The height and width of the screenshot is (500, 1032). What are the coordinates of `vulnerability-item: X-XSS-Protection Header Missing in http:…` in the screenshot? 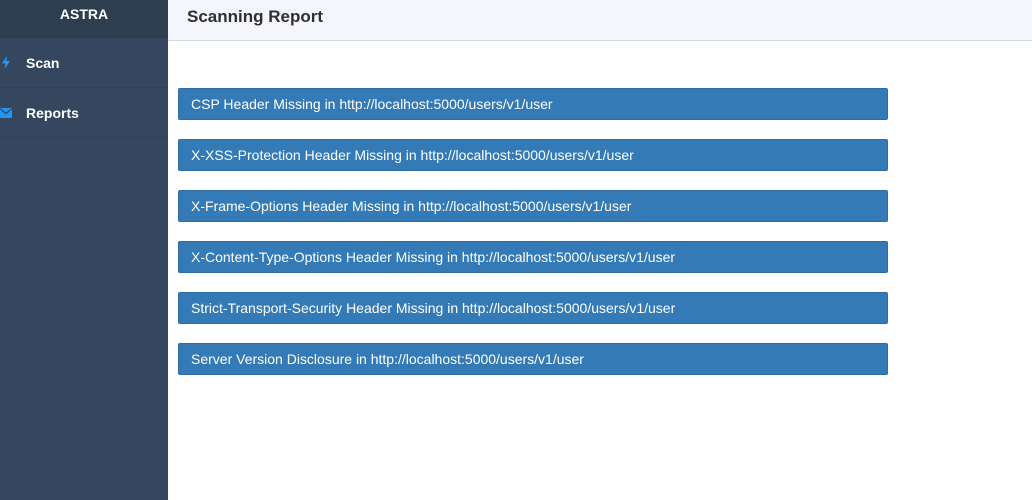 It's located at (533, 155).